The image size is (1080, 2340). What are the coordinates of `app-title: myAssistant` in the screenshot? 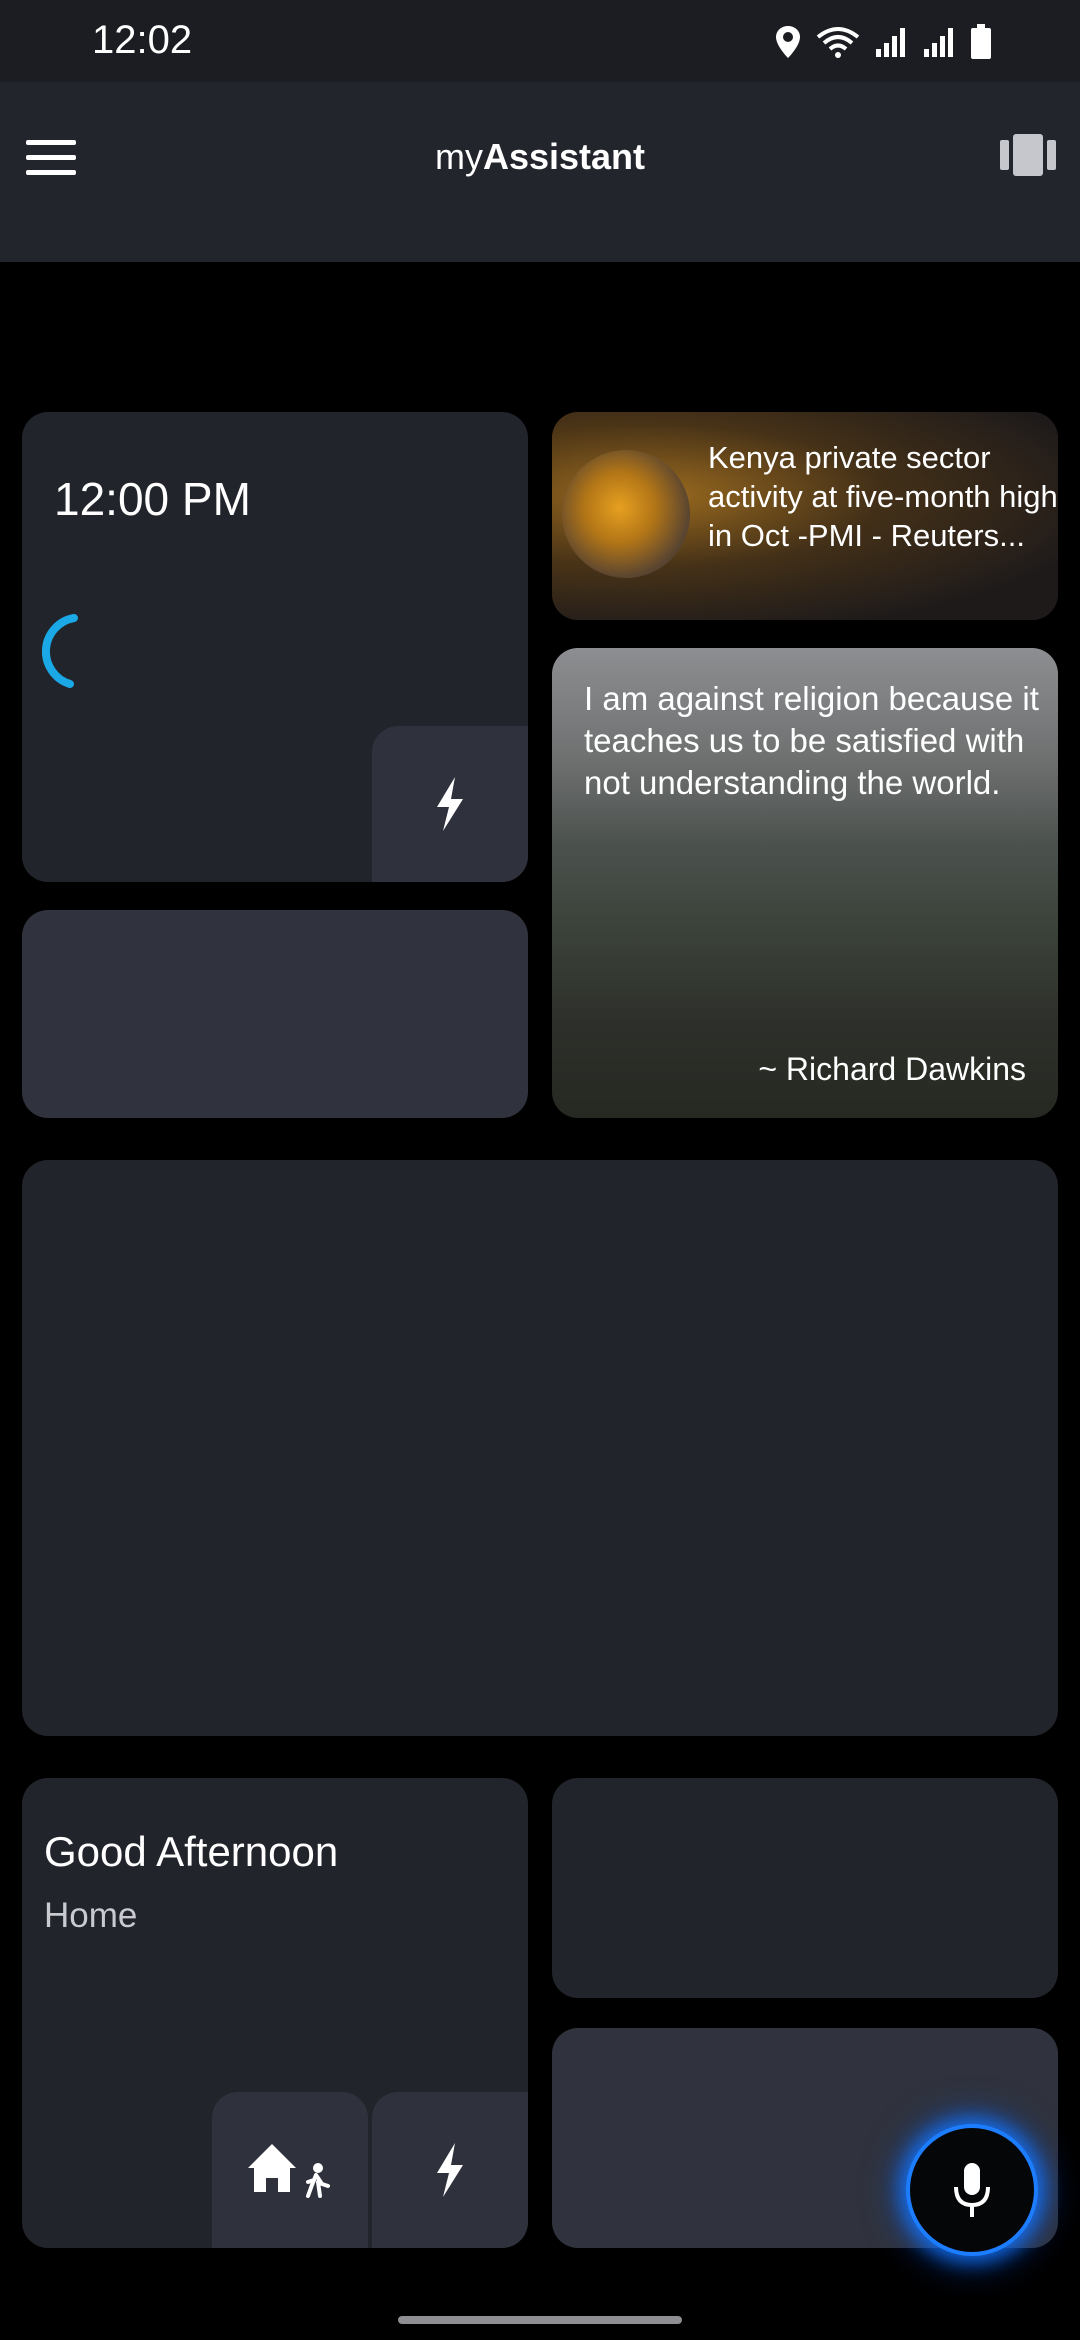 It's located at (540, 157).